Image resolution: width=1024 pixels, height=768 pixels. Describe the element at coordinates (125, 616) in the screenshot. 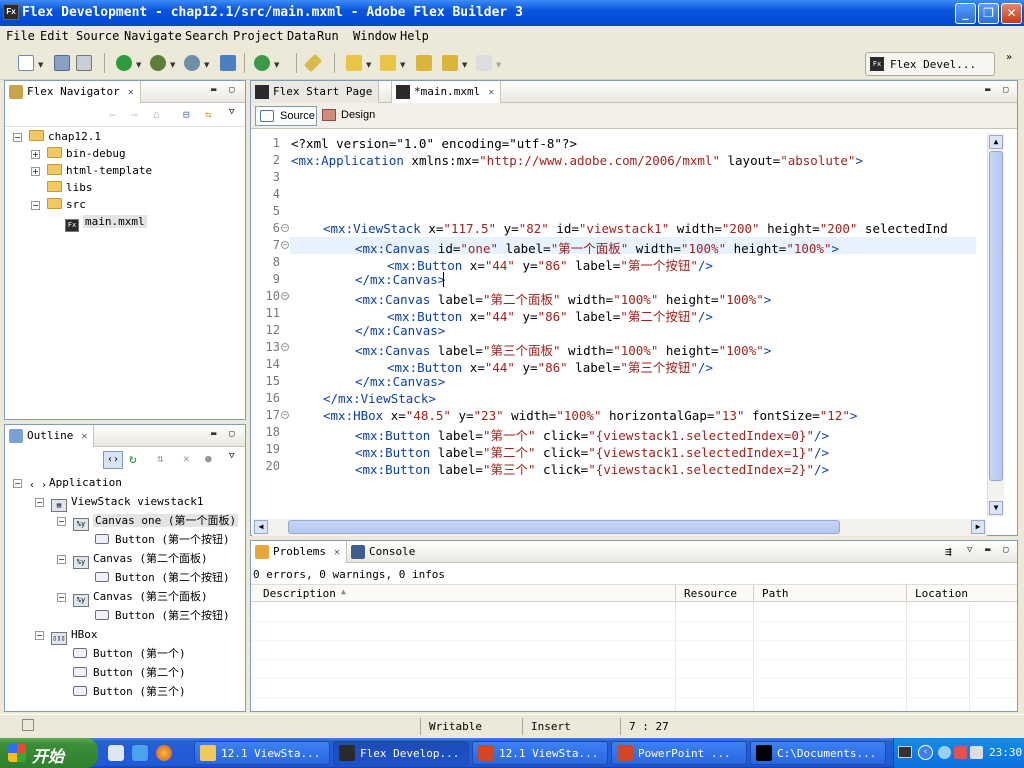

I see `outline-item-button: Button (第三个按钮)` at that location.